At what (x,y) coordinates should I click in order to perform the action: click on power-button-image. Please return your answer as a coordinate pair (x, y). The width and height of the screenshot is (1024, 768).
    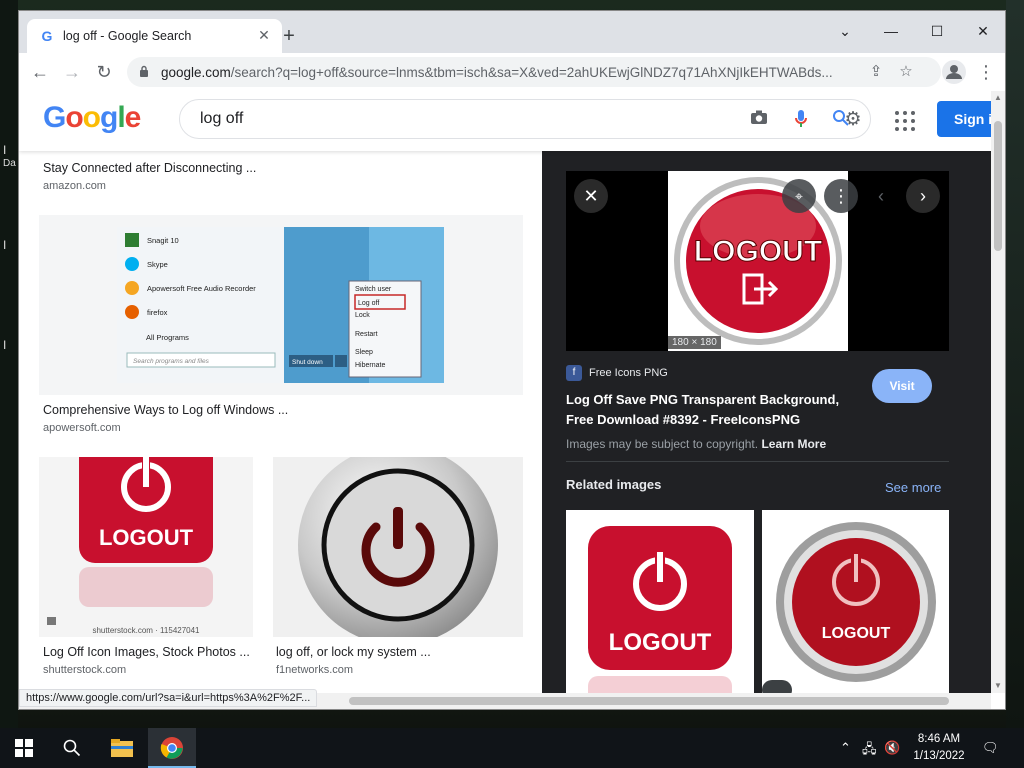
    Looking at the image, I should click on (398, 547).